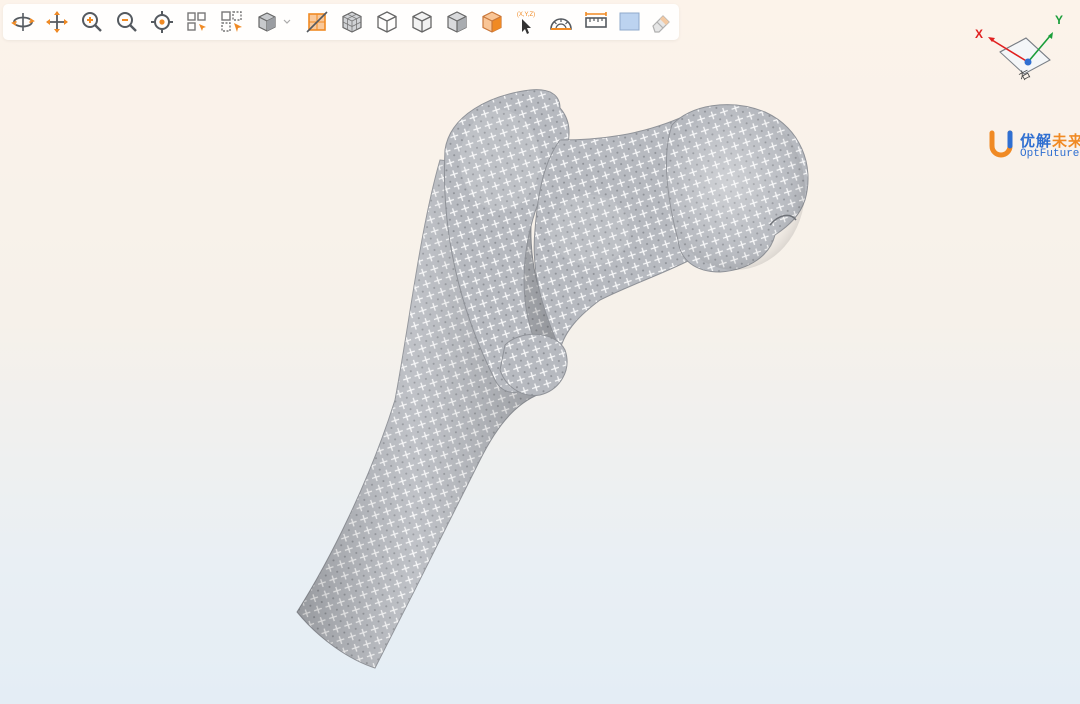 The height and width of the screenshot is (704, 1080). I want to click on brand-name-en: OptFuture, so click(1050, 154).